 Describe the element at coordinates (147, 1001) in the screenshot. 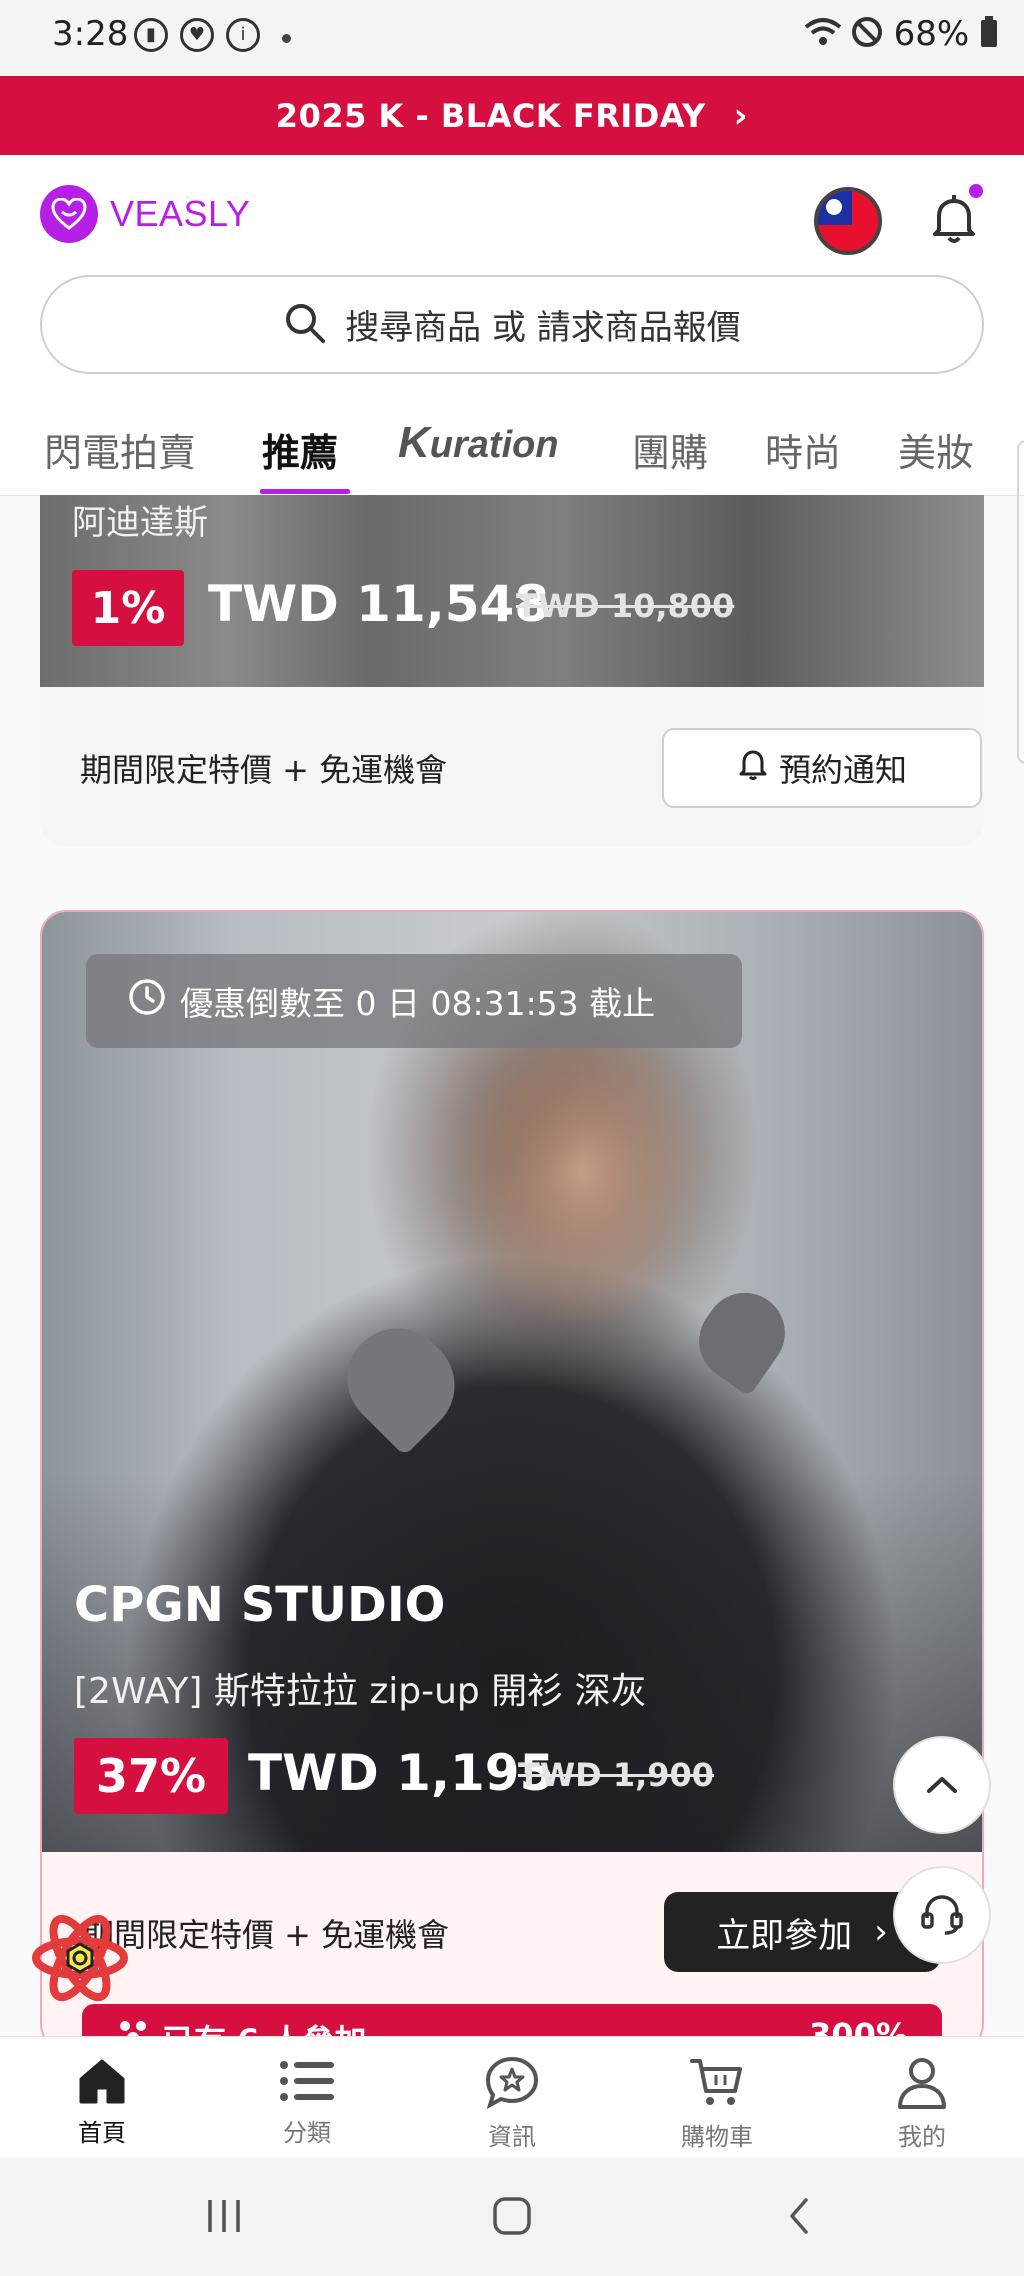

I see `clock-icon` at that location.